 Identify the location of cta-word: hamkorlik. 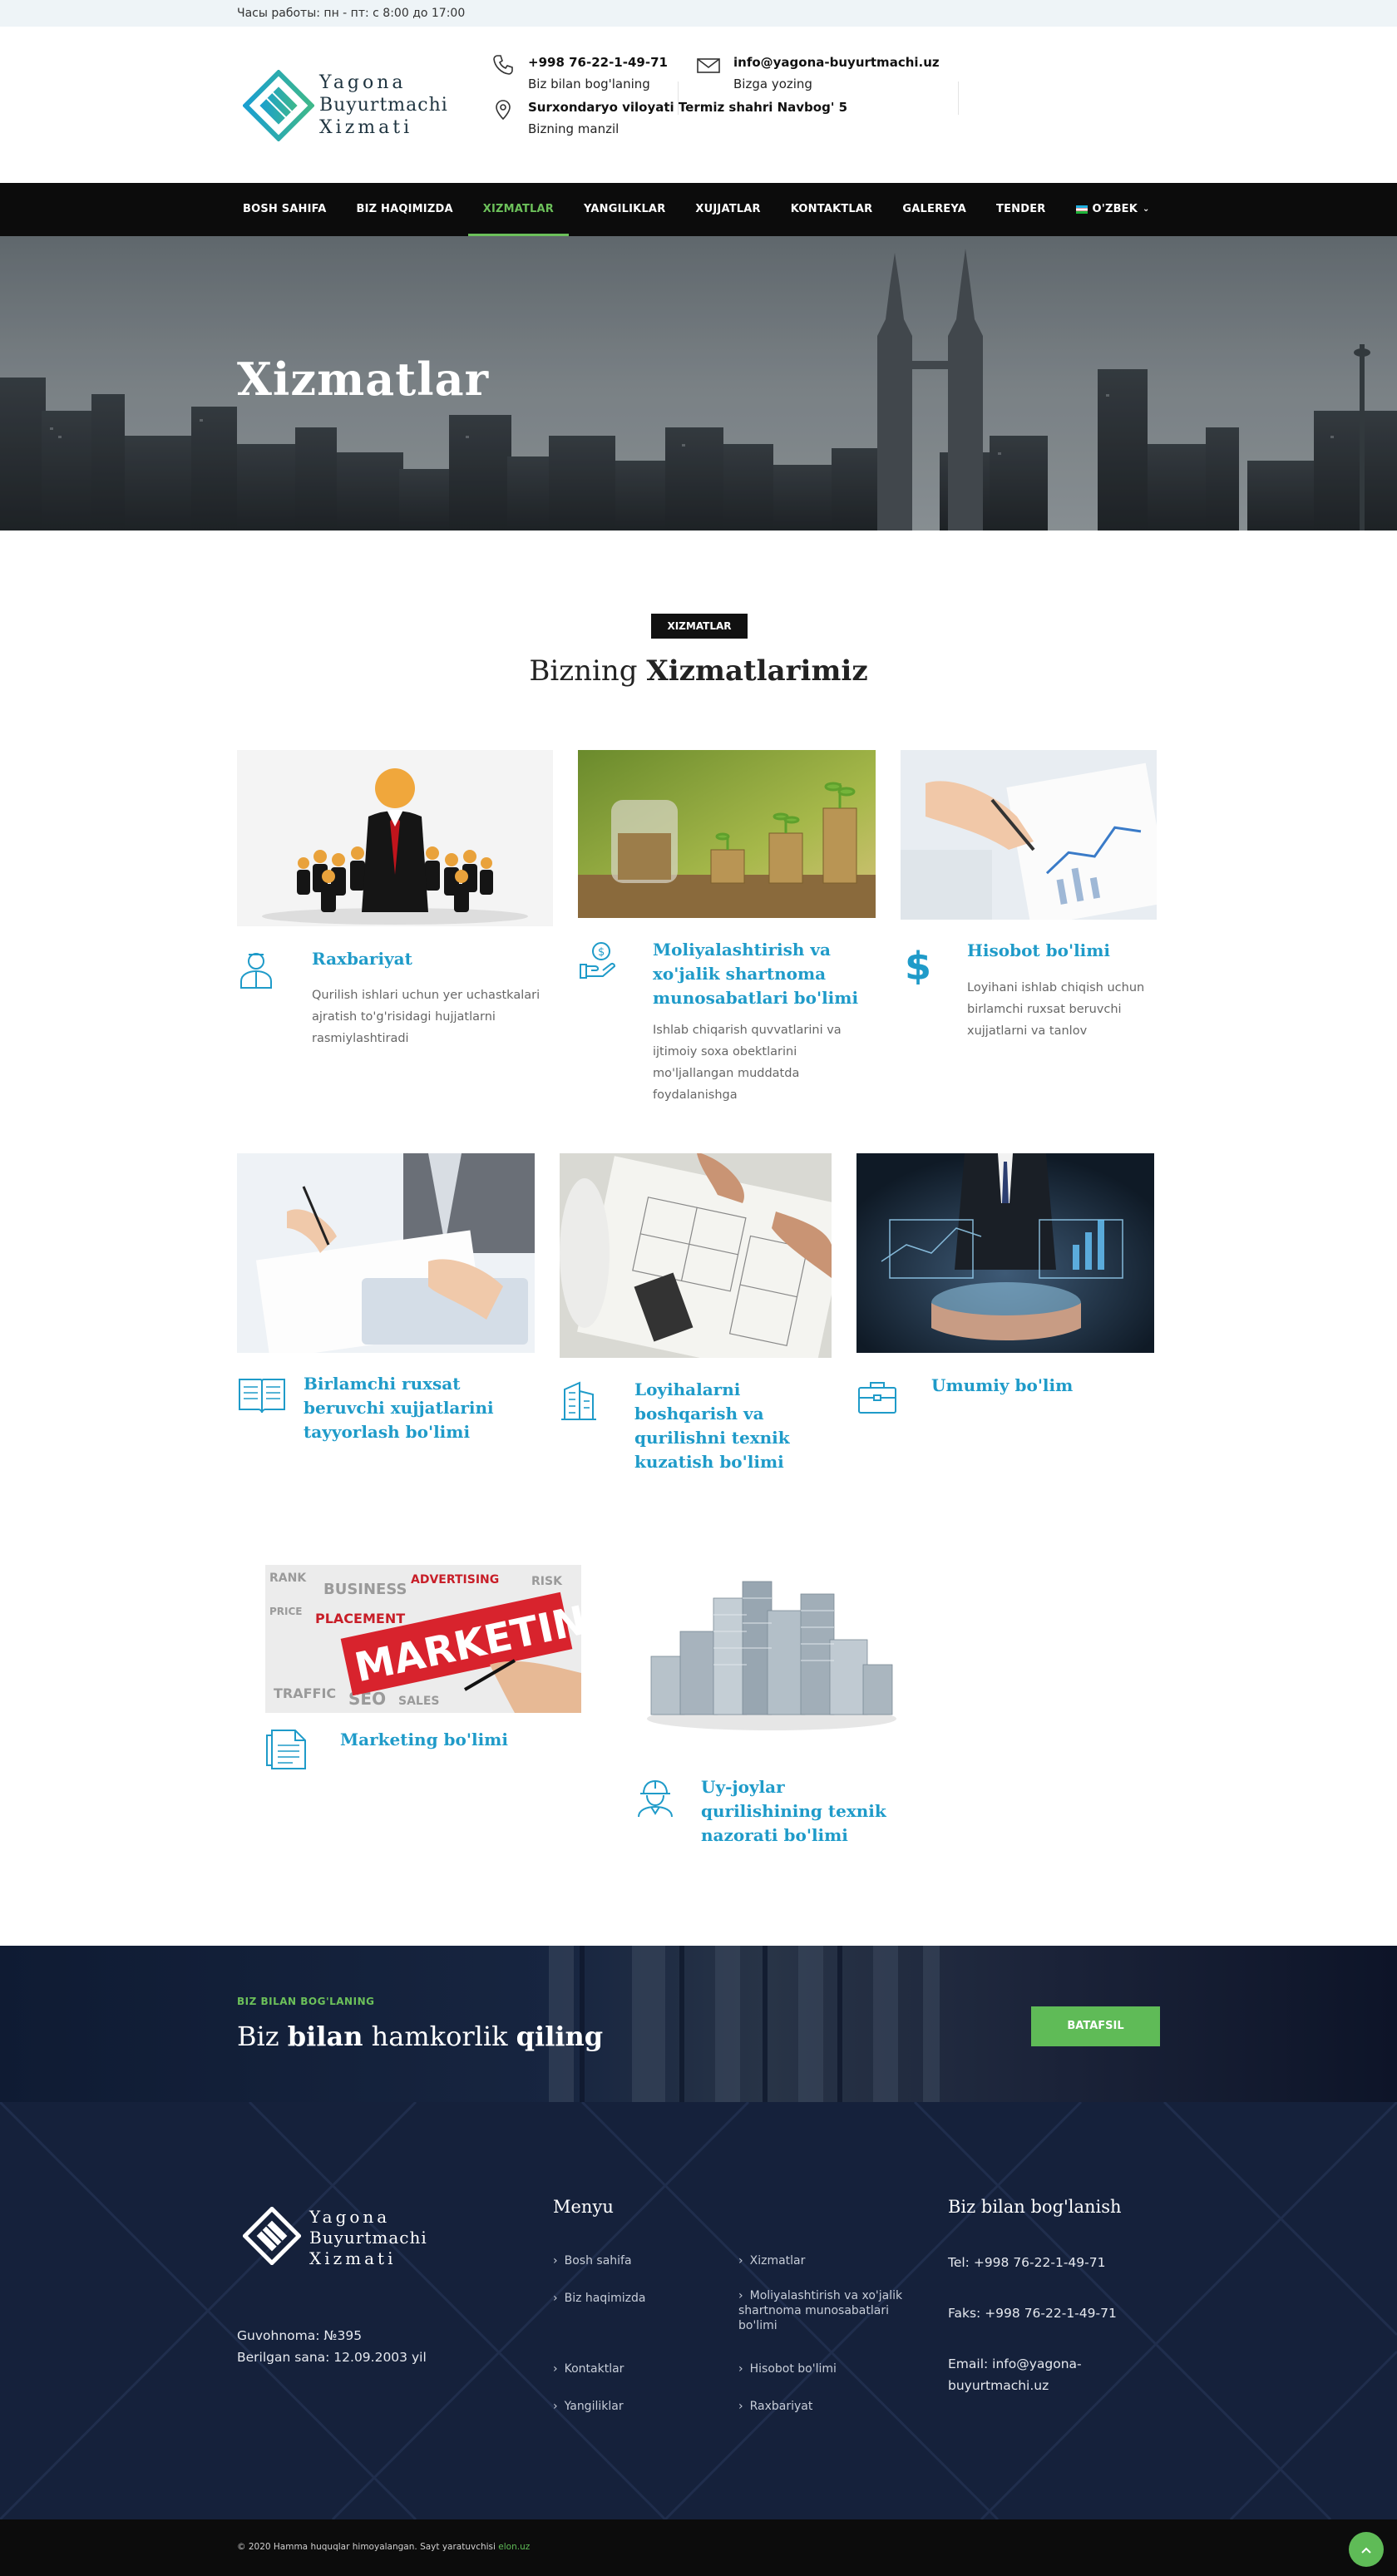
(440, 2036).